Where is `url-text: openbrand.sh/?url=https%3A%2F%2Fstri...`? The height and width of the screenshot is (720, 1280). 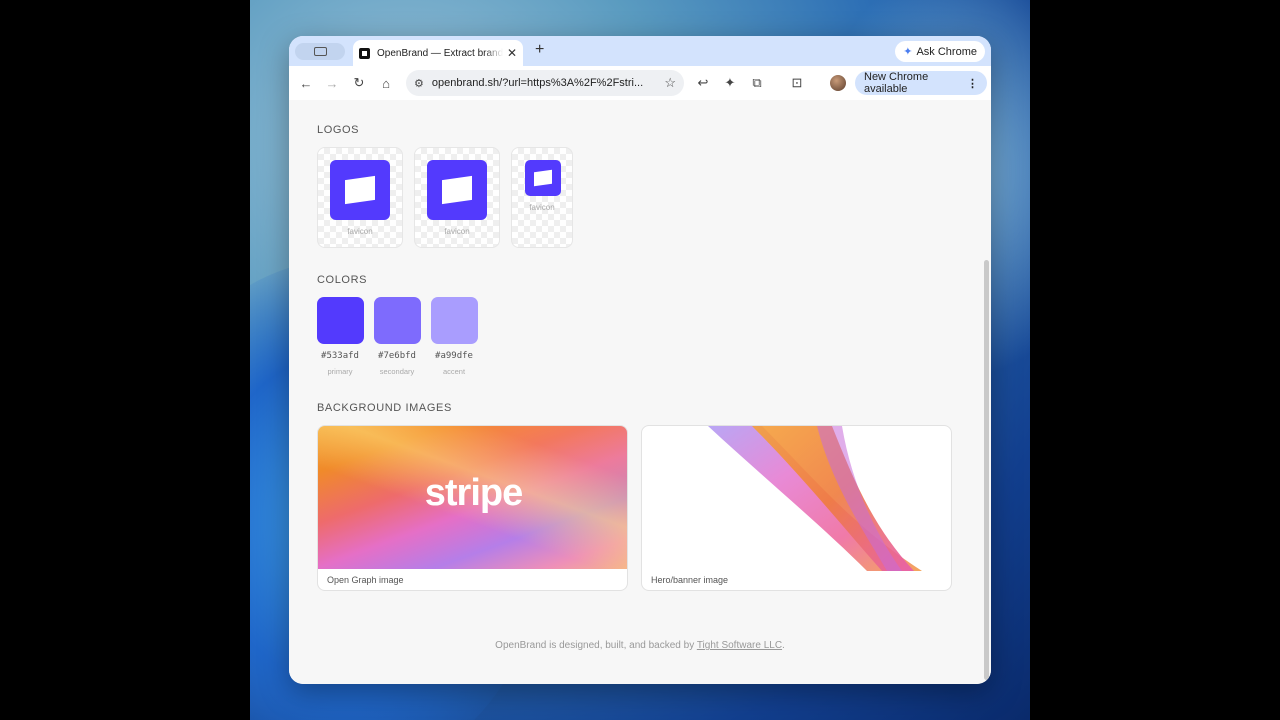
url-text: openbrand.sh/?url=https%3A%2F%2Fstri... is located at coordinates (548, 83).